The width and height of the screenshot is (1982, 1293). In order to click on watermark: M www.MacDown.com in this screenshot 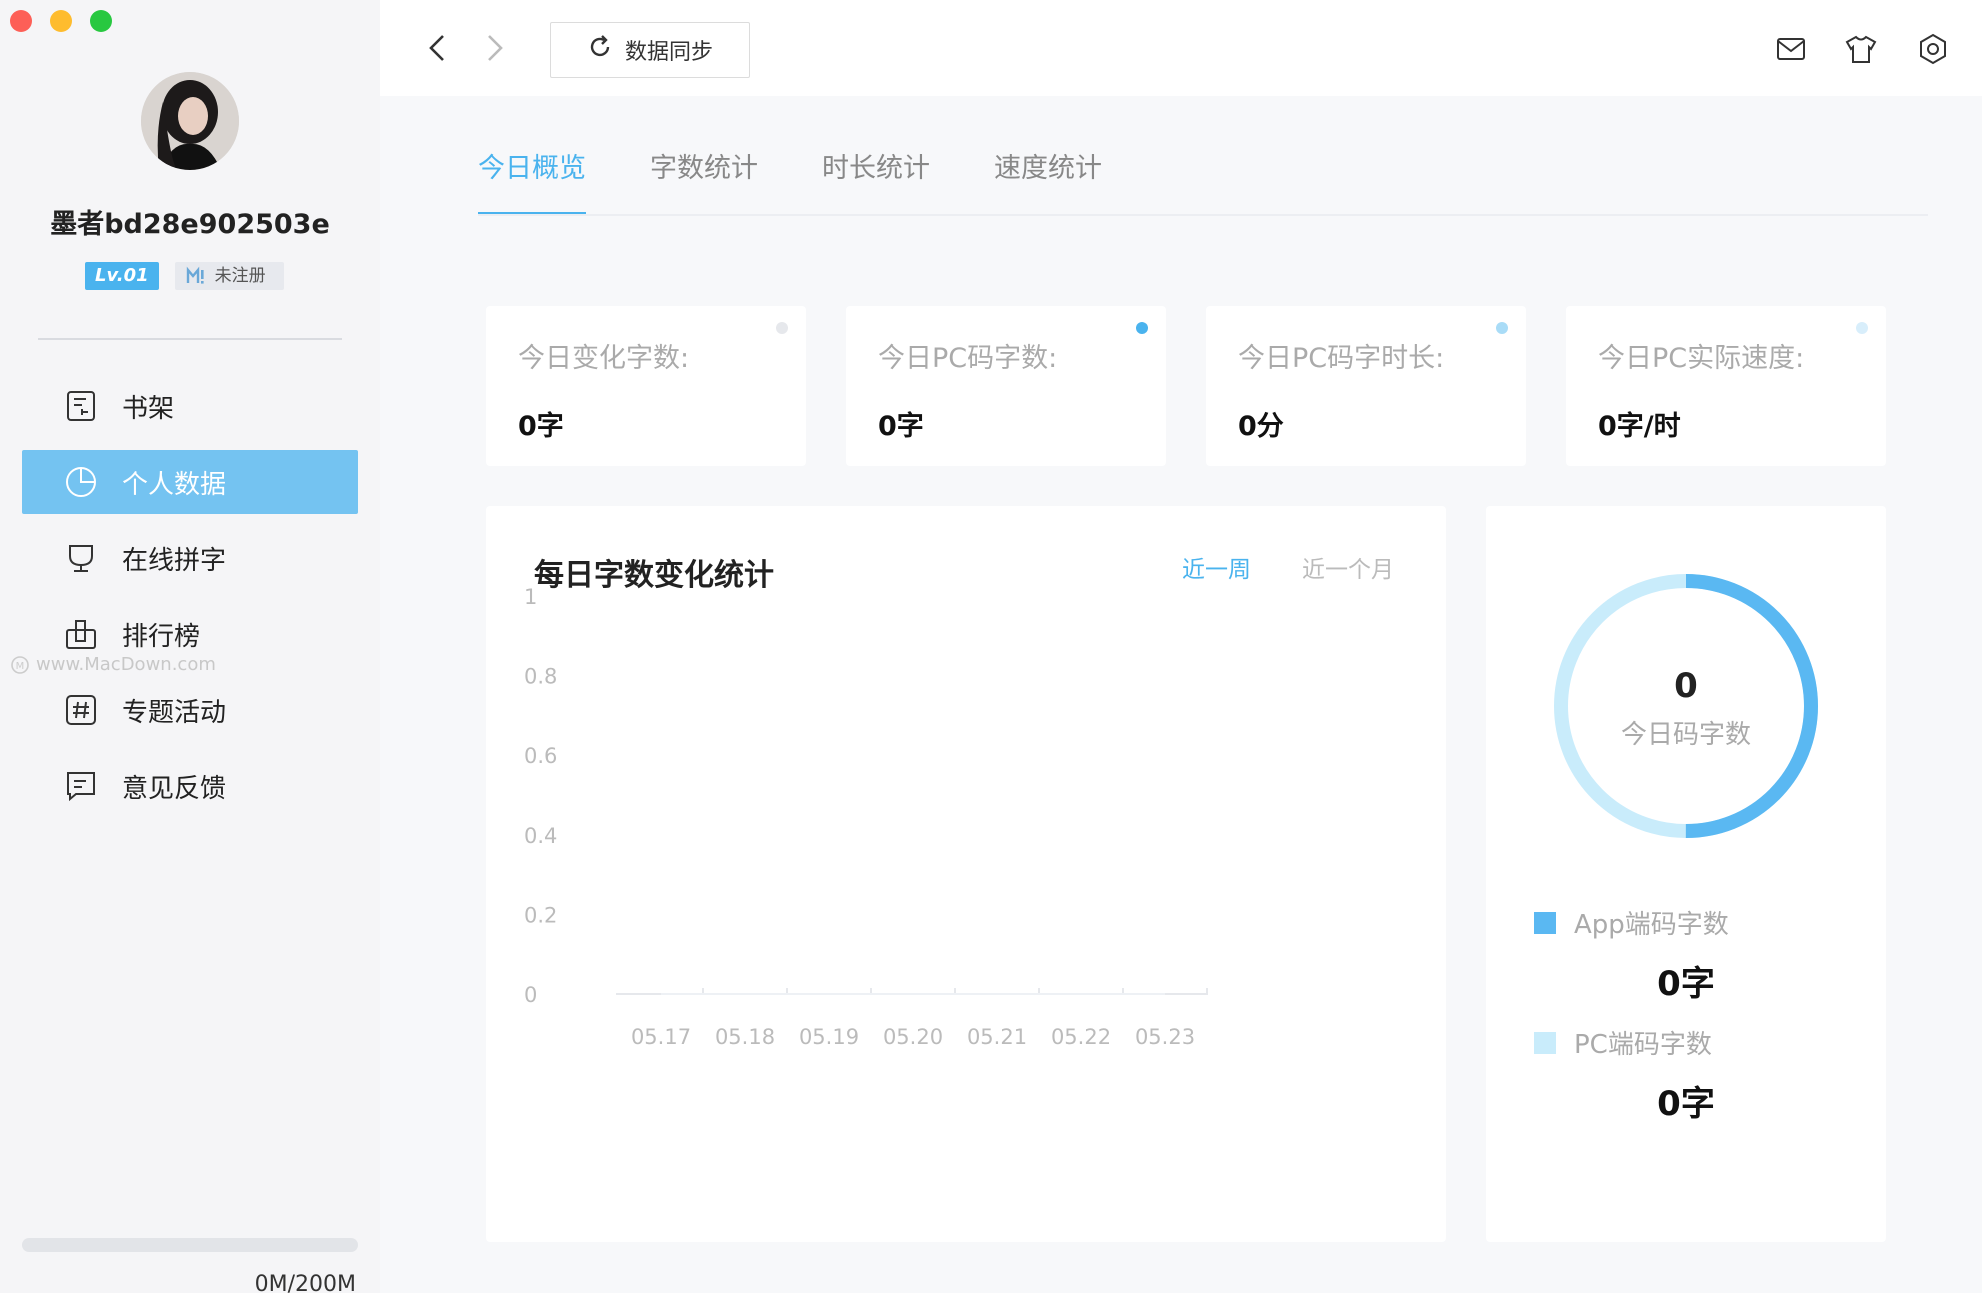, I will do `click(113, 664)`.